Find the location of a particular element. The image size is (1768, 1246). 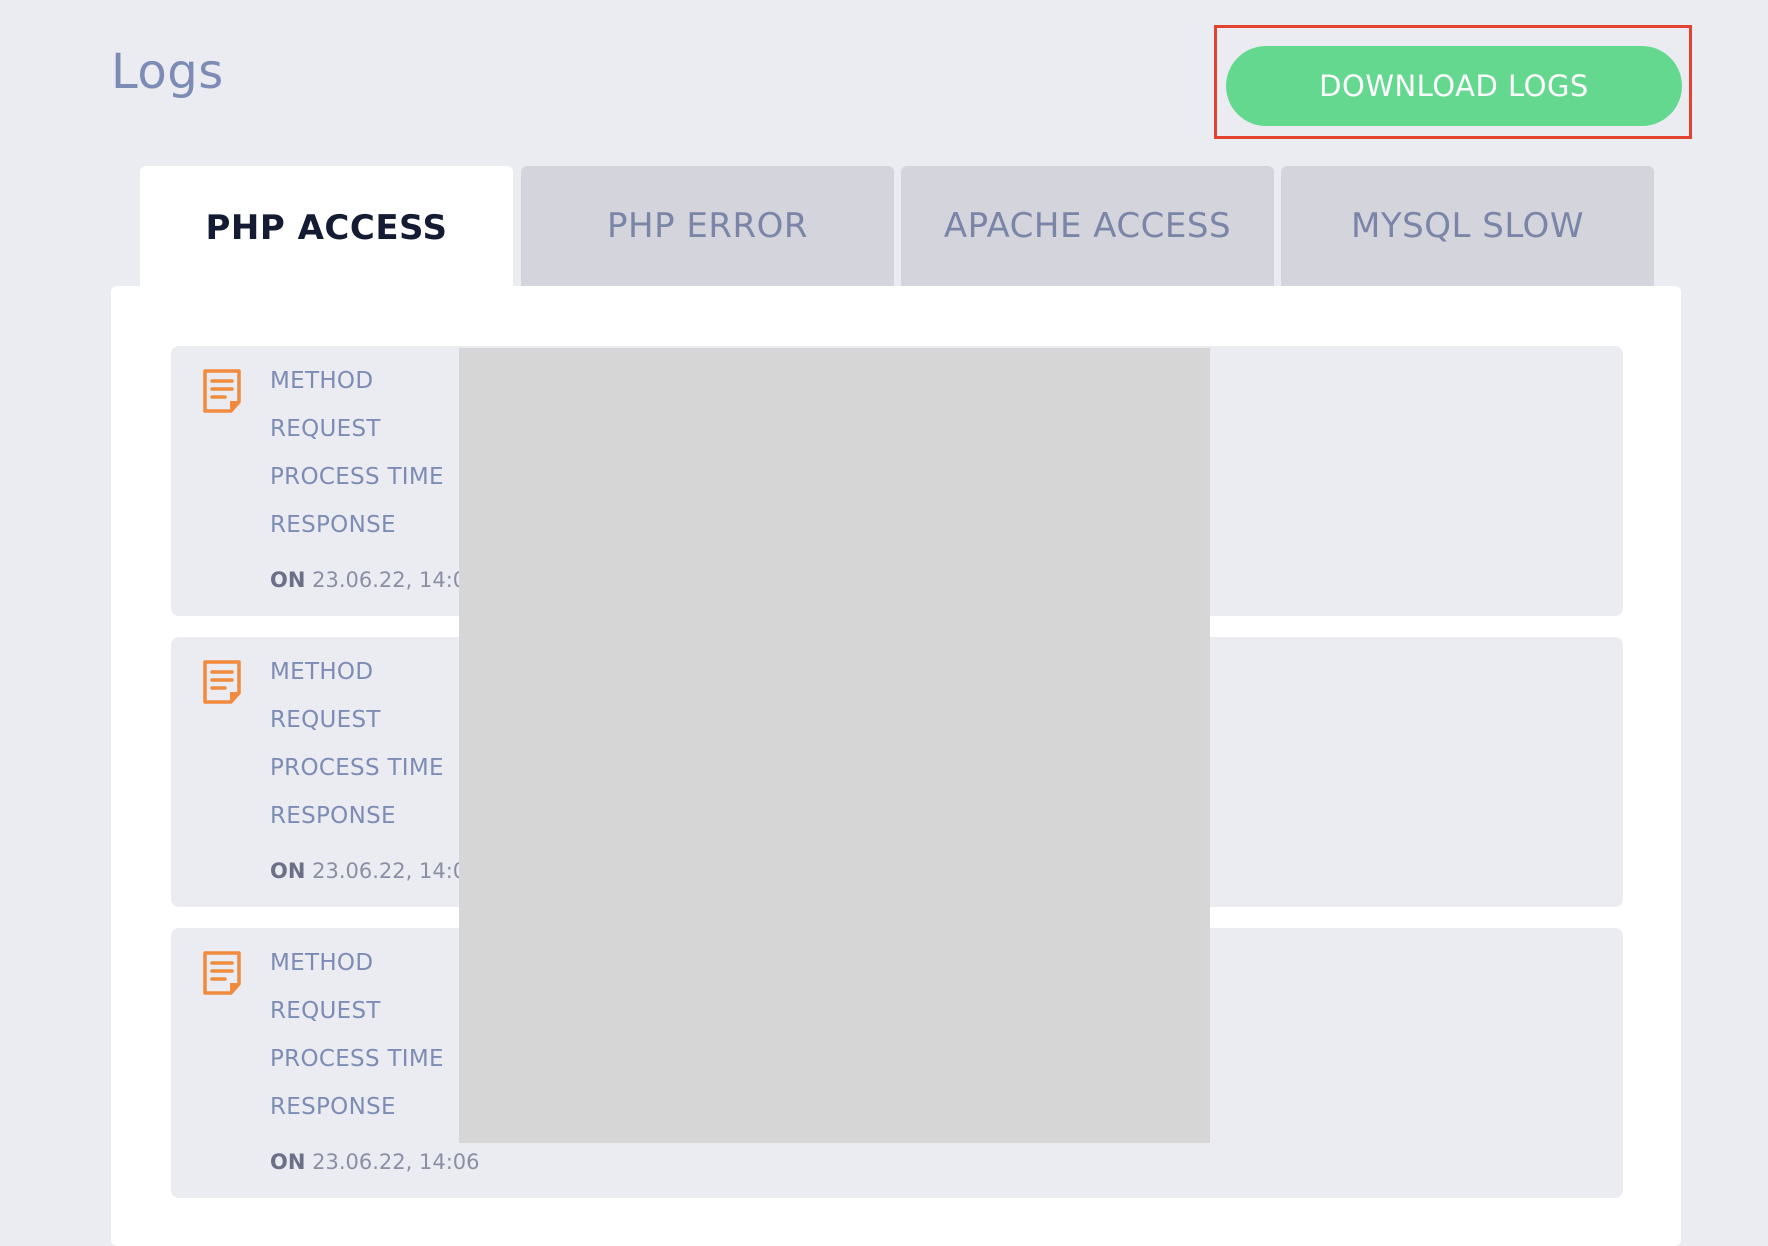

tab-apache-access: APACHE ACCESS is located at coordinates (1087, 226).